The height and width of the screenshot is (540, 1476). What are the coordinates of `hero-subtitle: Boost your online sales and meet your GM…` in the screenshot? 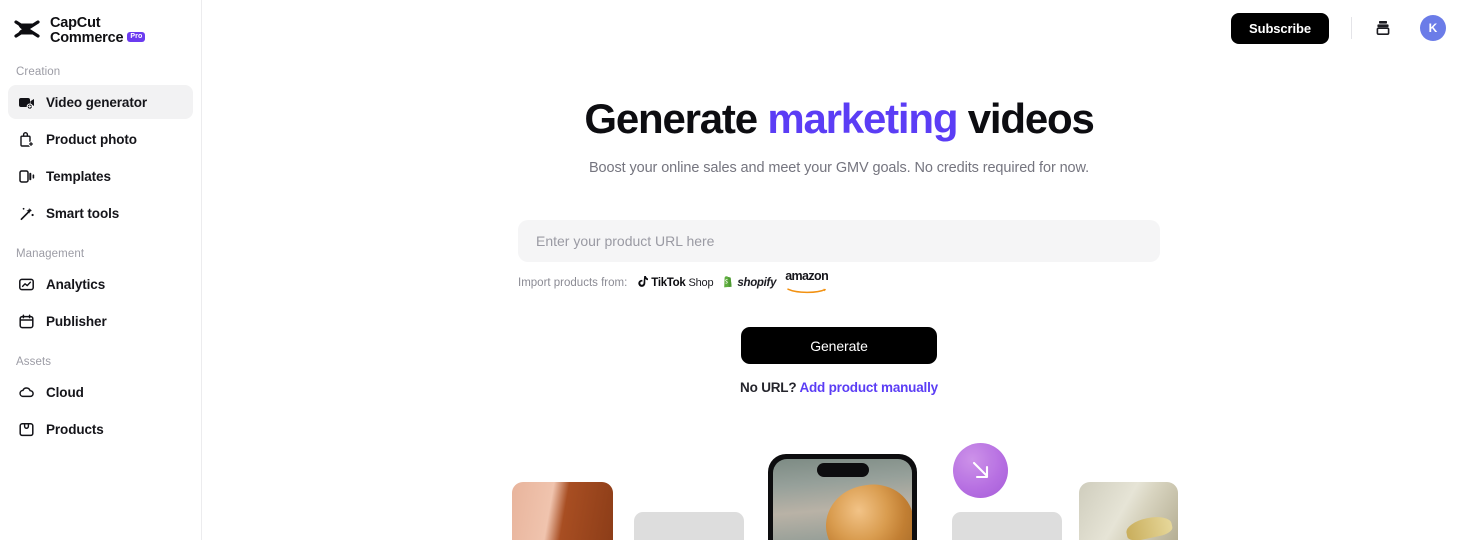 It's located at (839, 168).